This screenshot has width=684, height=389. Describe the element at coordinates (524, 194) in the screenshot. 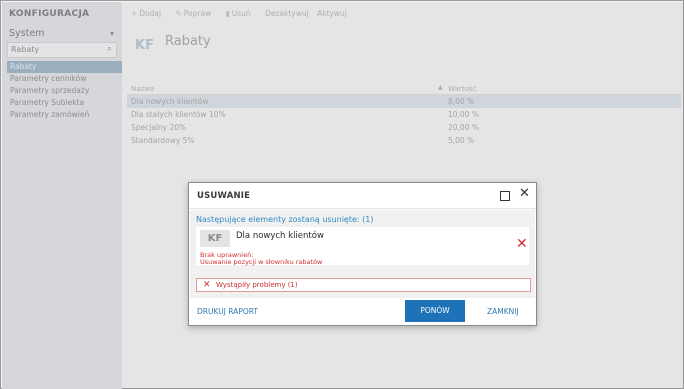

I see `close-icon: ✕` at that location.